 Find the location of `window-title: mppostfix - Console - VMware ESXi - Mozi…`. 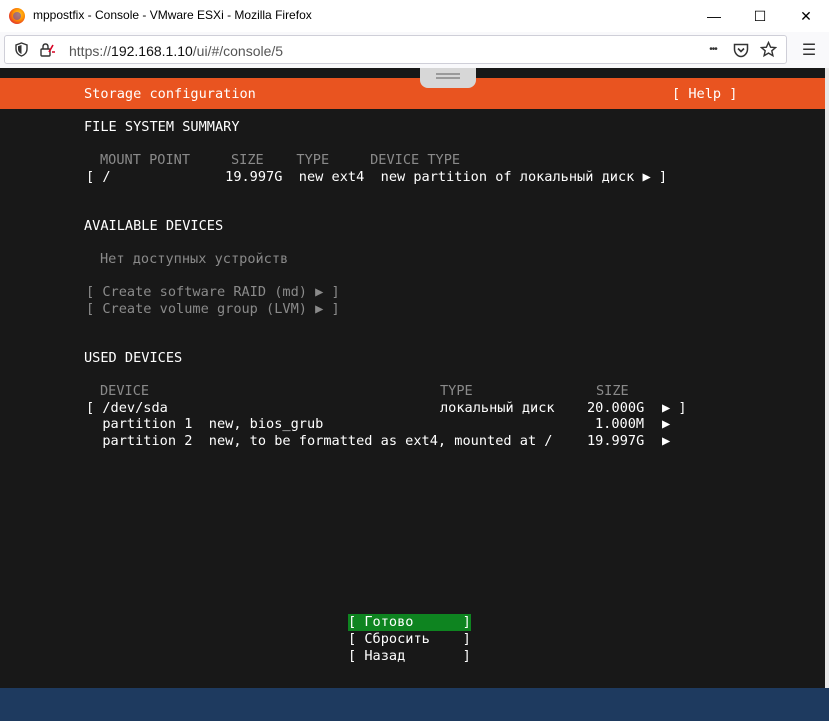

window-title: mppostfix - Console - VMware ESXi - Mozi… is located at coordinates (172, 15).